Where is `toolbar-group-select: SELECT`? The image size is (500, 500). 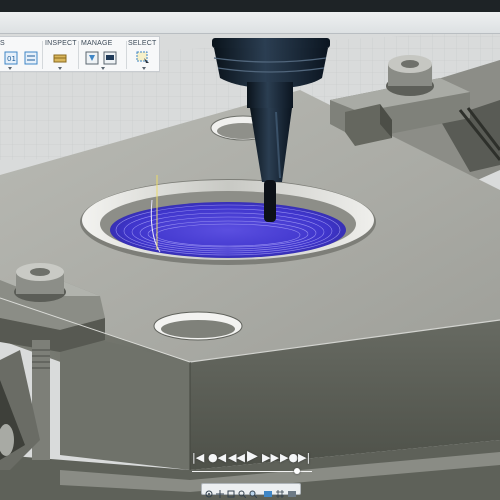
toolbar-group-select: SELECT is located at coordinates (143, 55).